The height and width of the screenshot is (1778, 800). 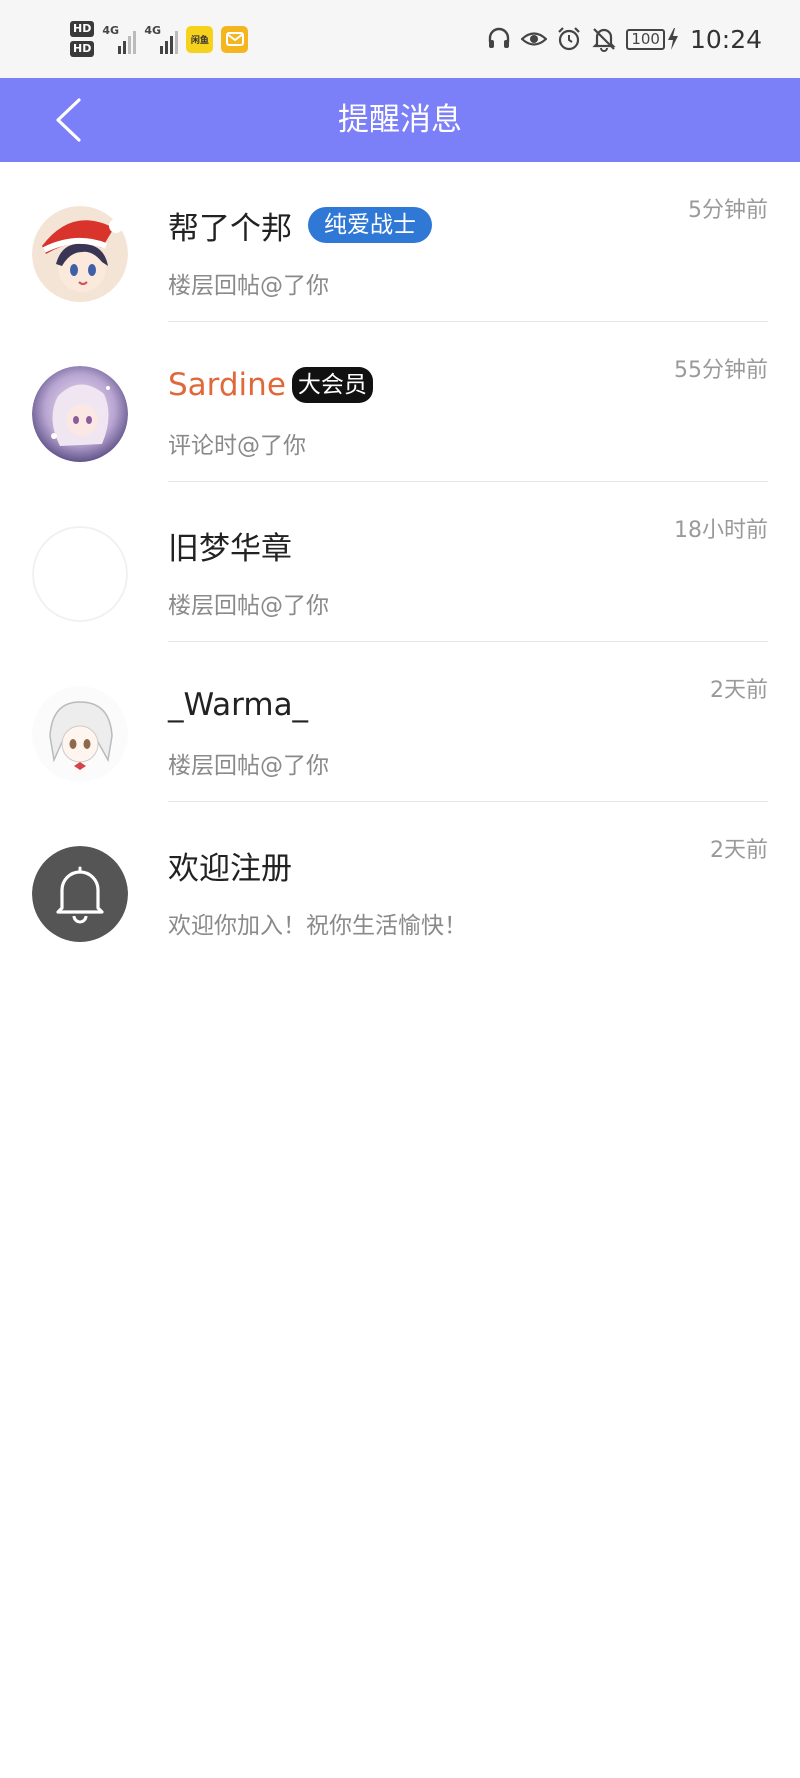 I want to click on hd-indicator-1: HD, so click(x=82, y=29).